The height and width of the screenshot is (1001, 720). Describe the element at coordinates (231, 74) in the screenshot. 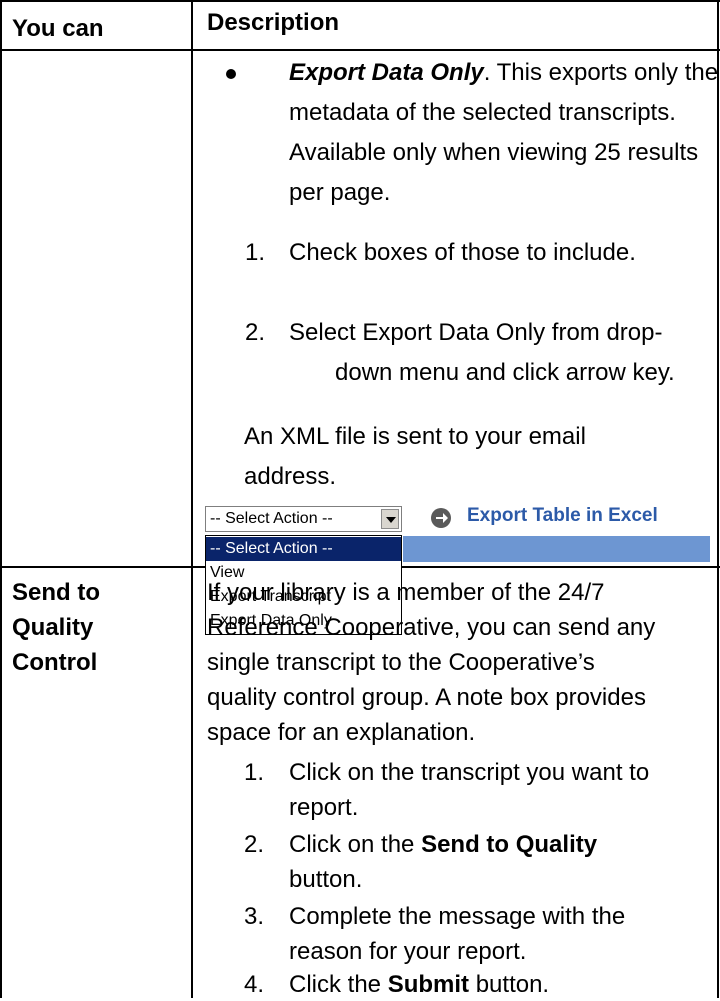

I see `bullet-dot` at that location.